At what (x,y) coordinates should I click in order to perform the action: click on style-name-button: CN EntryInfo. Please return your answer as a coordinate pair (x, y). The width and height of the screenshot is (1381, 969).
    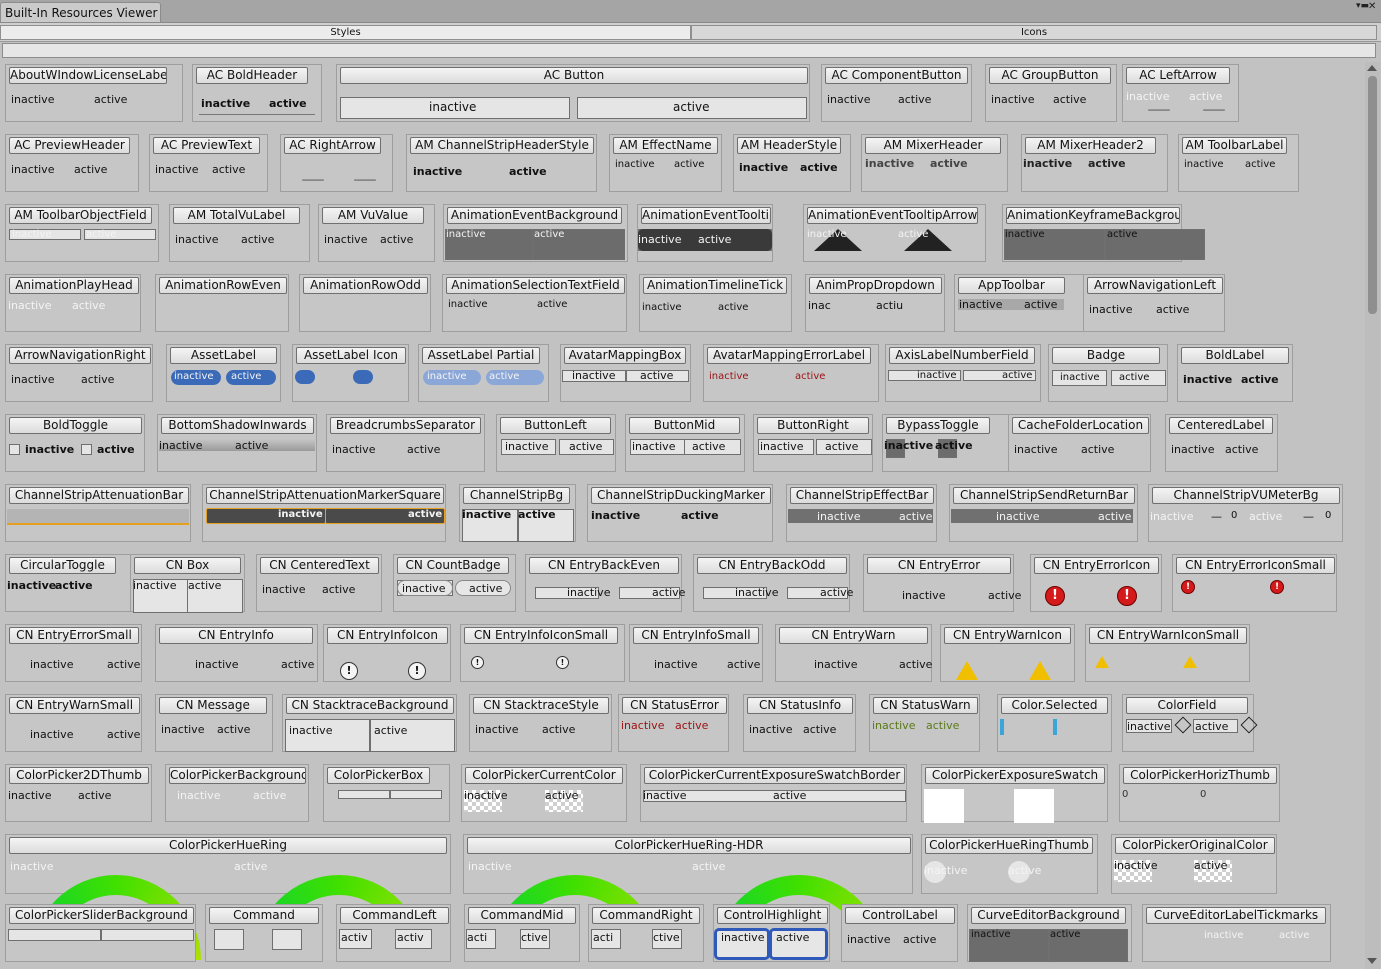
    Looking at the image, I should click on (236, 635).